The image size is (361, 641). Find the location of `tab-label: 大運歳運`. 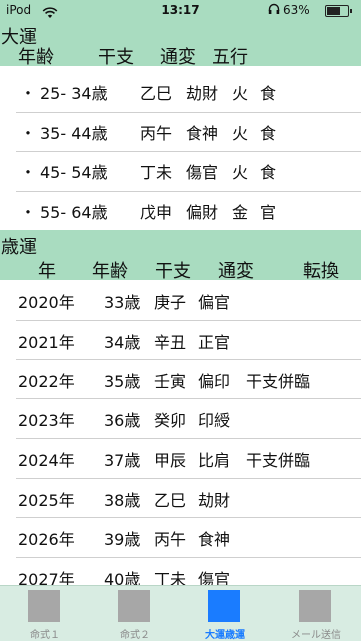

tab-label: 大運歳運 is located at coordinates (225, 635).